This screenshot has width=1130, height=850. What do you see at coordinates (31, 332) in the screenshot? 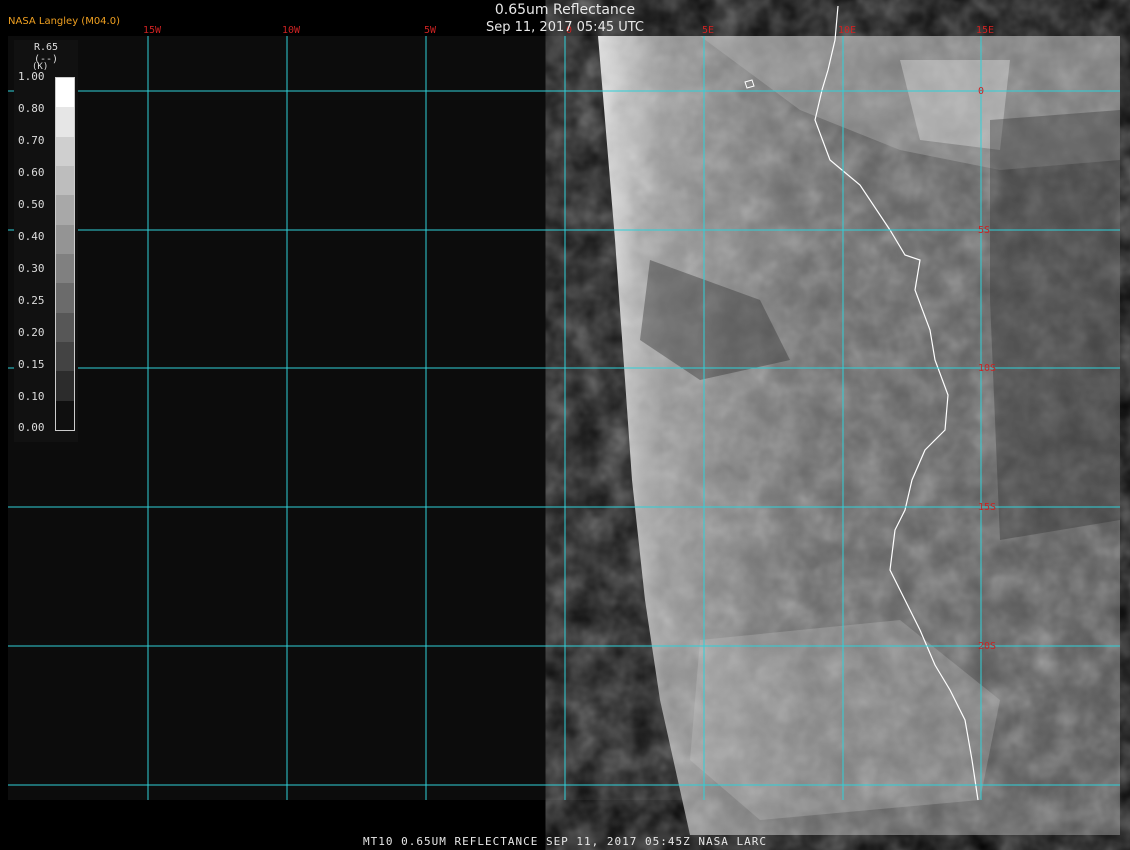
I see `legend-value: 0.20` at bounding box center [31, 332].